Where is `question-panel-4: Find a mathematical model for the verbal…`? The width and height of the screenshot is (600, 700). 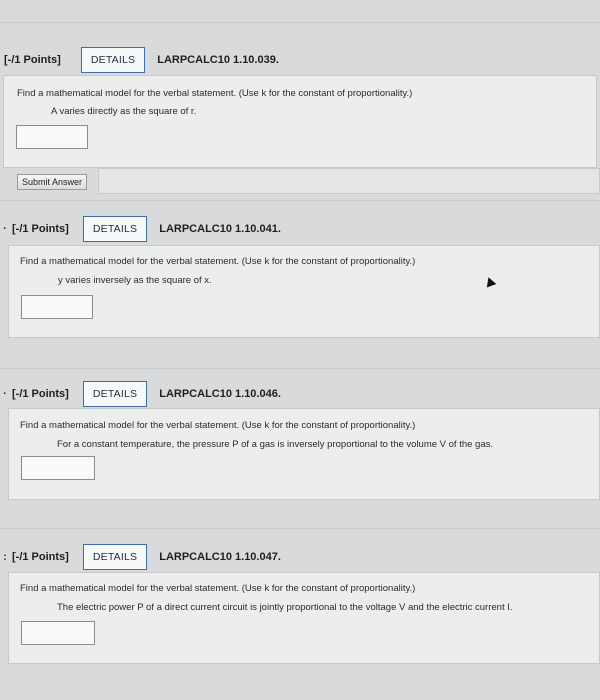 question-panel-4: Find a mathematical model for the verbal… is located at coordinates (304, 618).